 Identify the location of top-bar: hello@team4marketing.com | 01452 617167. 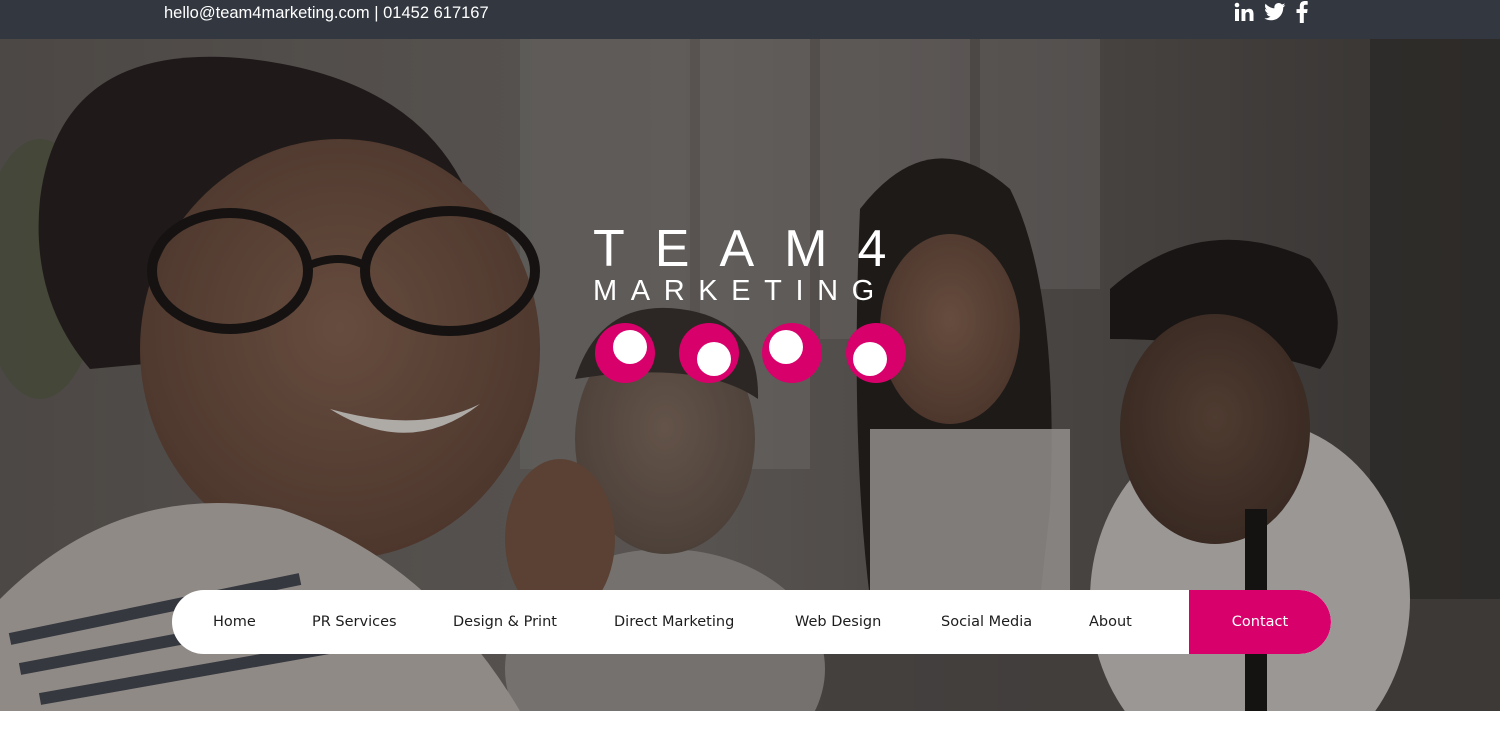
(750, 19).